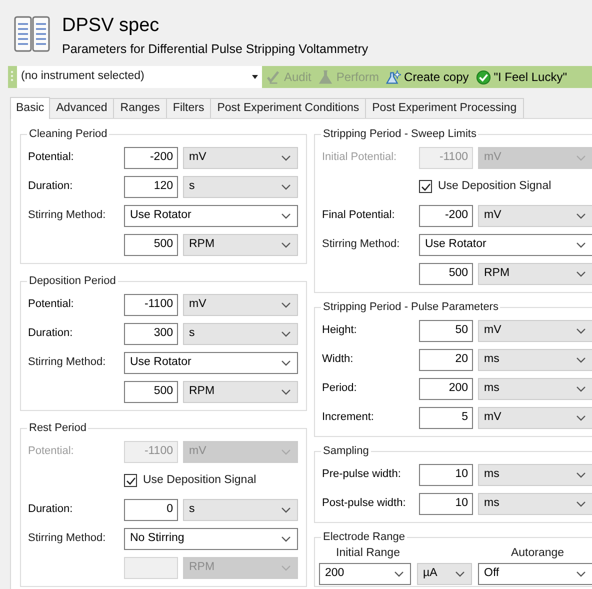  What do you see at coordinates (82, 108) in the screenshot?
I see `tab: Advanced` at bounding box center [82, 108].